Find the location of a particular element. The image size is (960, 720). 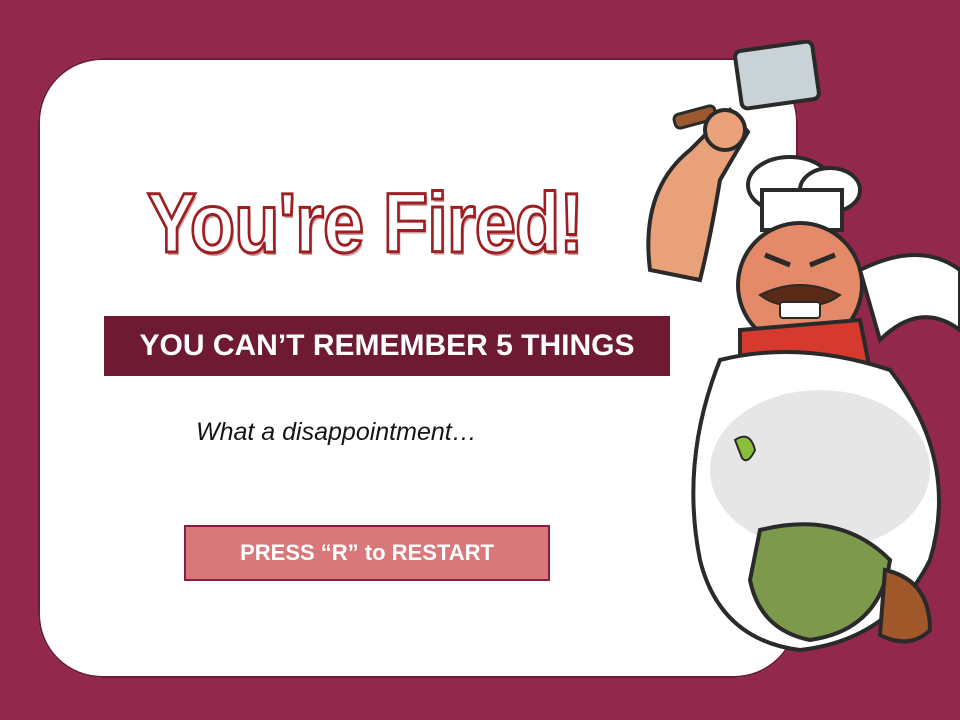

restart-button: PRESS “R” to RESTART is located at coordinates (367, 553).